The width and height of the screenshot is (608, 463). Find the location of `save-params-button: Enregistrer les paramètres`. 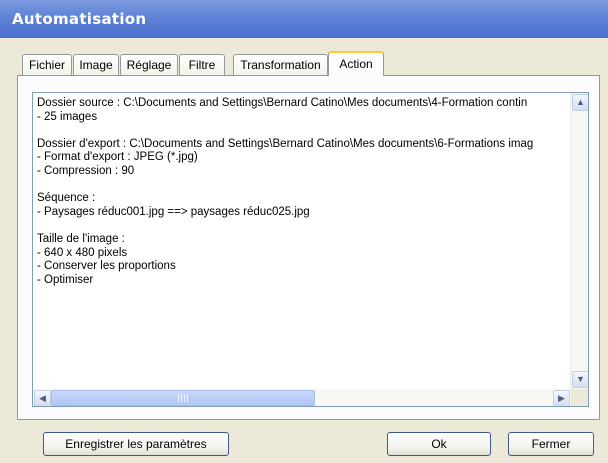

save-params-button: Enregistrer les paramètres is located at coordinates (136, 444).